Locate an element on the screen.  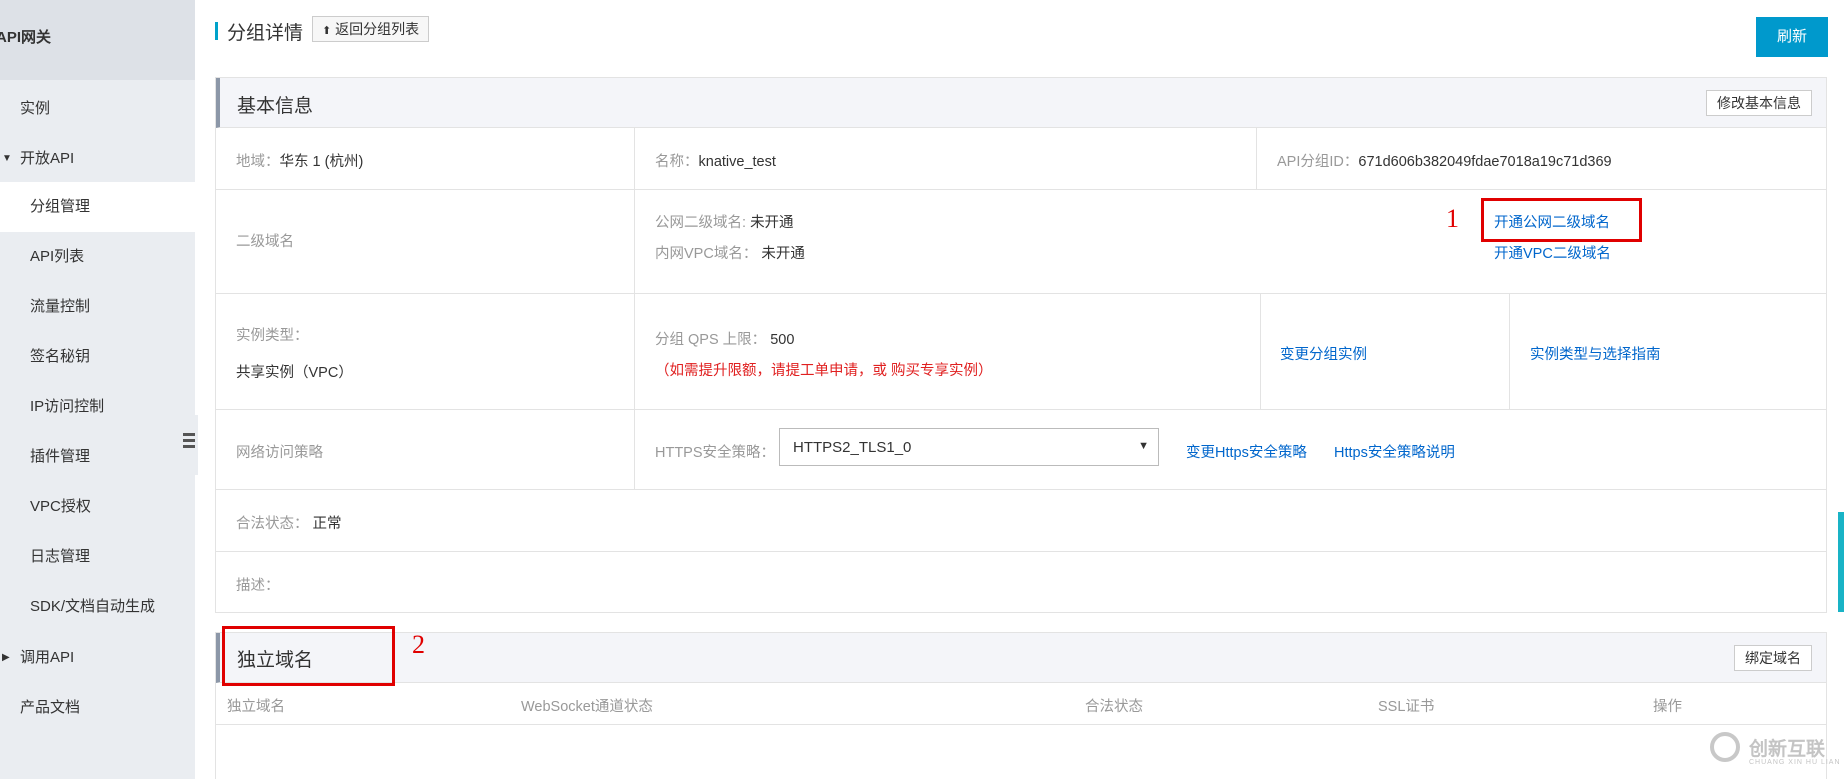
title-accent-bar is located at coordinates (216, 31).